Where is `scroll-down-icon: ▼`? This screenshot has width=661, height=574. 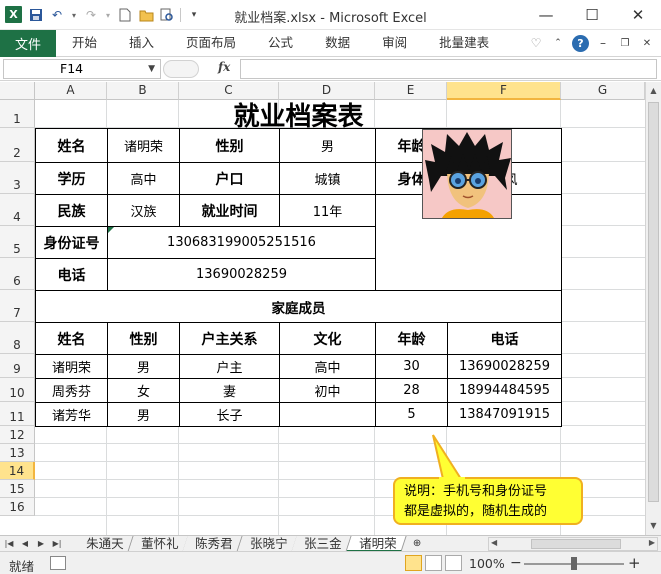 scroll-down-icon: ▼ is located at coordinates (653, 526).